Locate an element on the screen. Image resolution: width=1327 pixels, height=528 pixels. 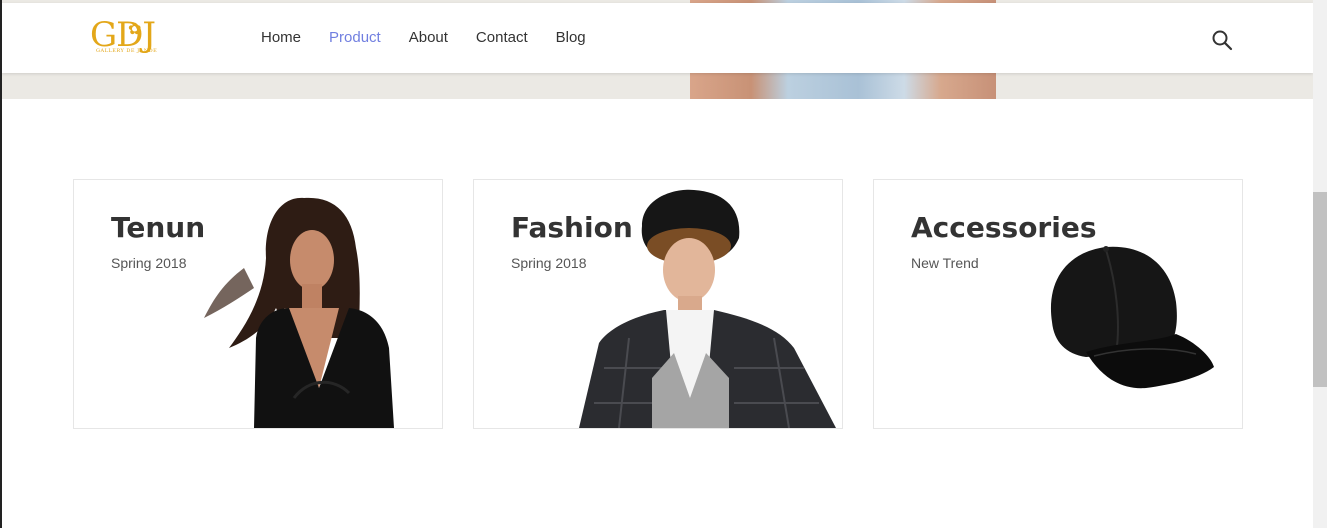
woman-black-dress-image is located at coordinates (313, 308).